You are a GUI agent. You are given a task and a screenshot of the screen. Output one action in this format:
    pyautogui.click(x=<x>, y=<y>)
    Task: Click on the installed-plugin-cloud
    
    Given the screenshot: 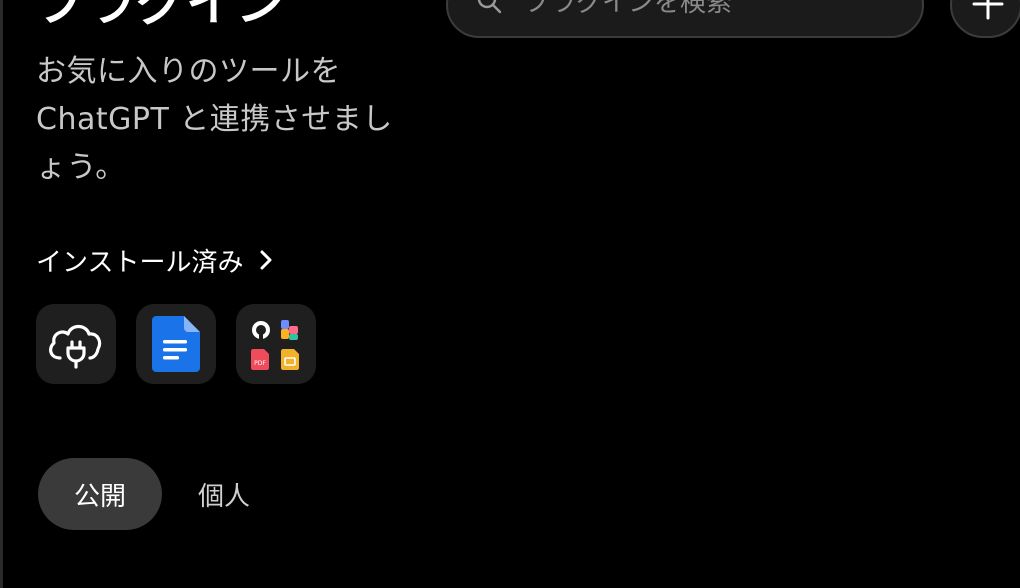 What is the action you would take?
    pyautogui.click(x=76, y=344)
    